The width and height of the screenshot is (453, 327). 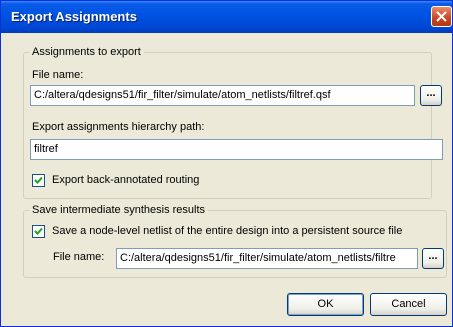 I want to click on assignments-group-legend: Assignments to export, so click(x=86, y=52).